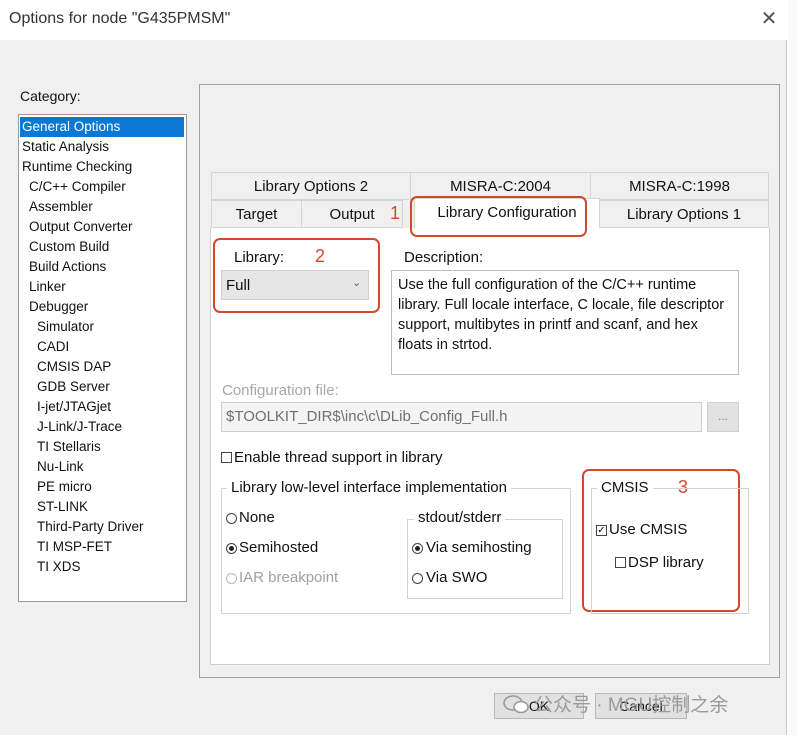 This screenshot has height=735, width=797. I want to click on category-item: CADI, so click(53, 347).